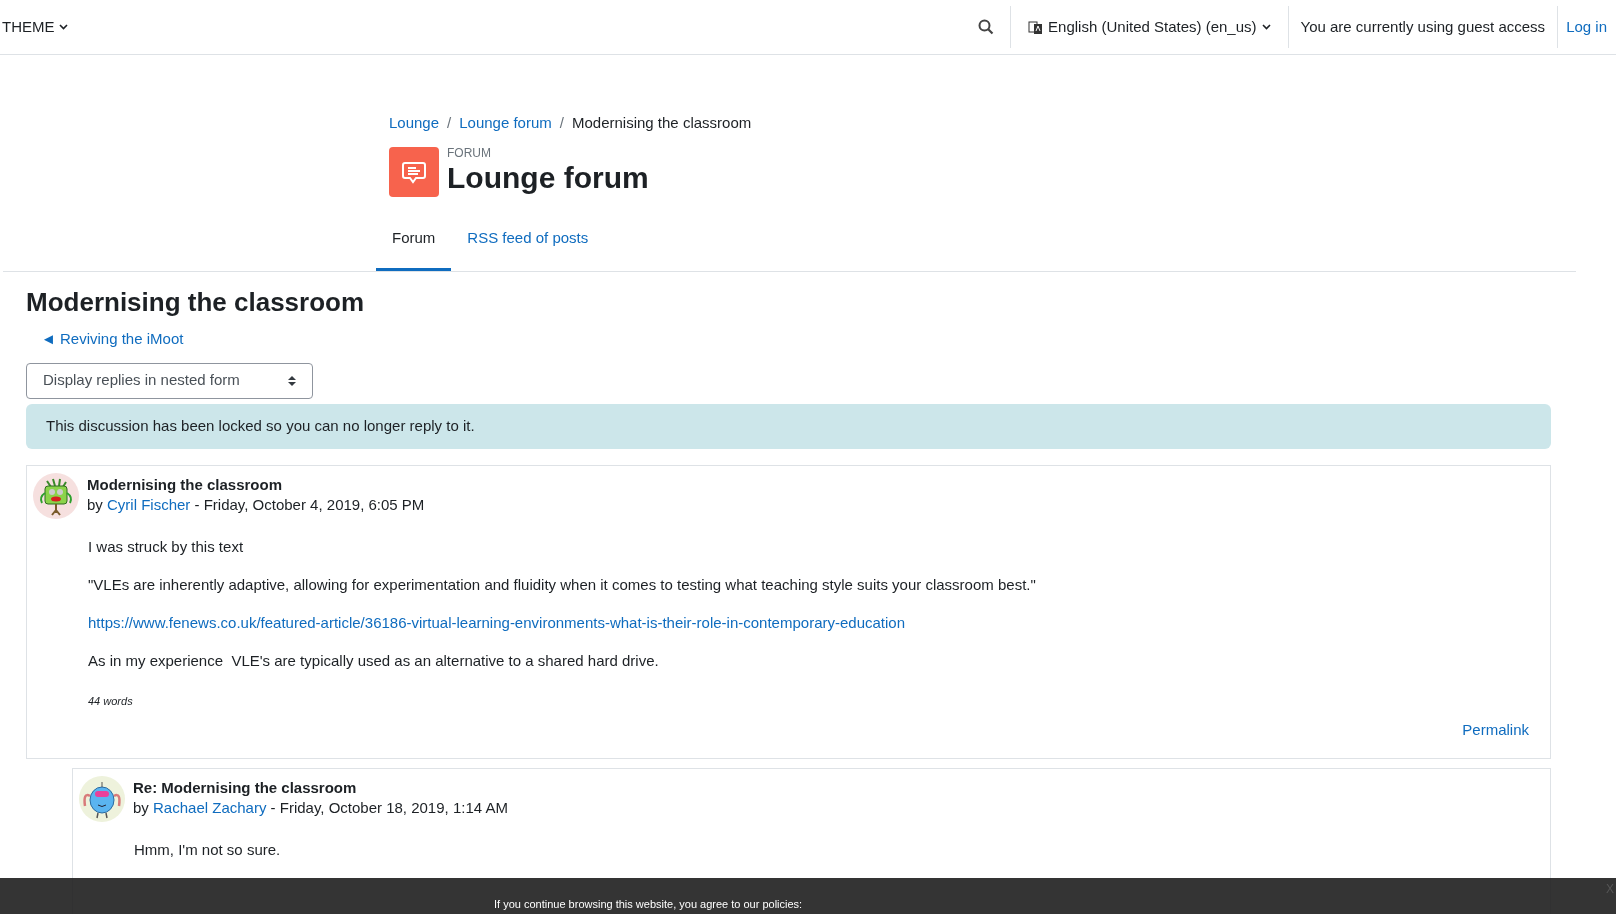 The height and width of the screenshot is (914, 1616). I want to click on display-mode-select: Display replies in nested form, so click(169, 380).